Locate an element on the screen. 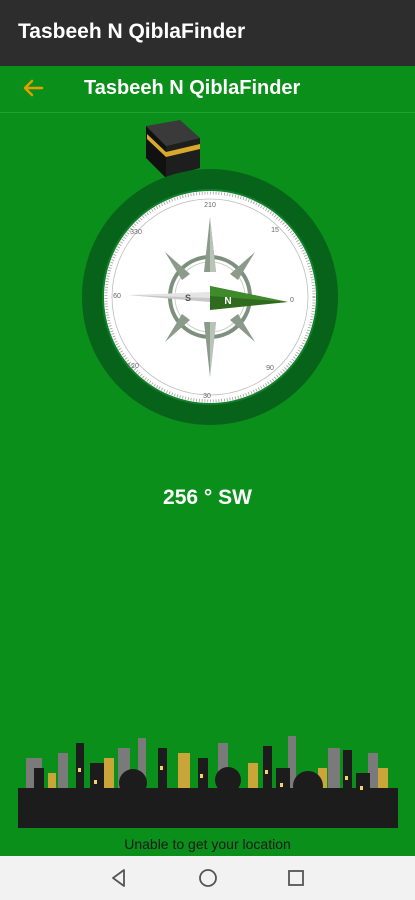 The image size is (415, 900). app-title: Tasbeeh N QiblaFinder is located at coordinates (192, 88).